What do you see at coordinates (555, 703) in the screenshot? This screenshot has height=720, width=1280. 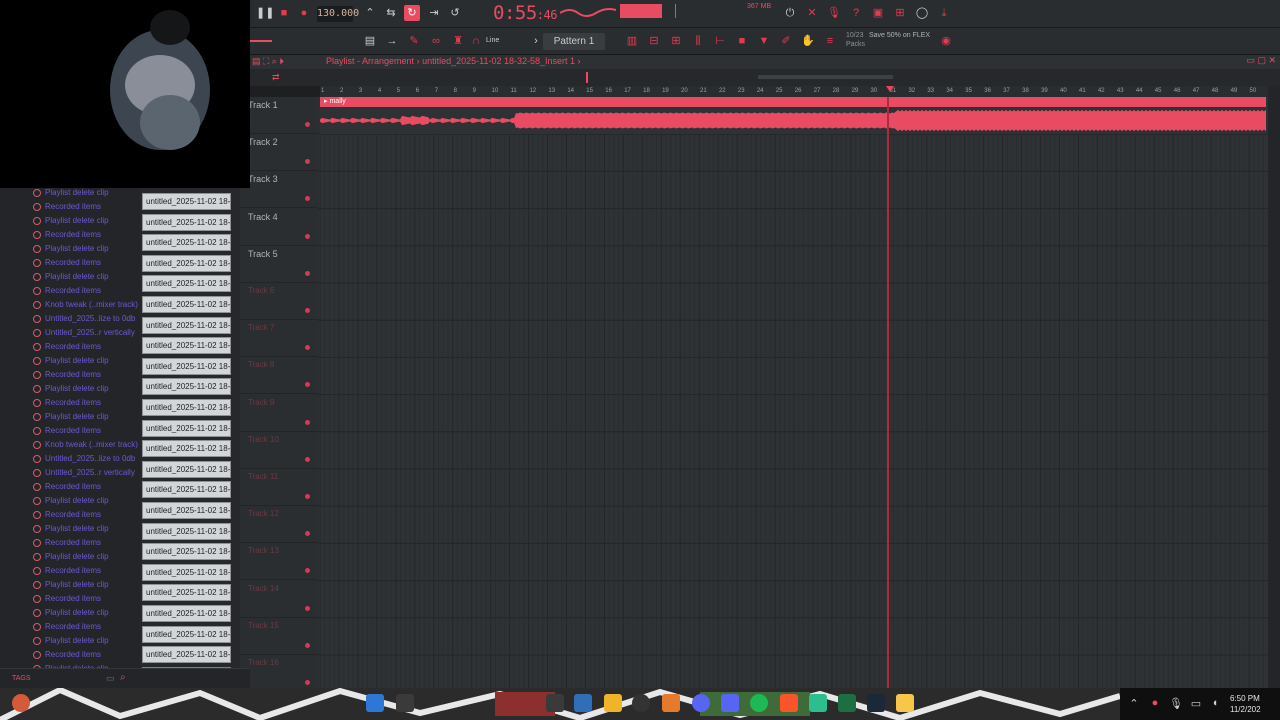 I see `task-view-icon` at bounding box center [555, 703].